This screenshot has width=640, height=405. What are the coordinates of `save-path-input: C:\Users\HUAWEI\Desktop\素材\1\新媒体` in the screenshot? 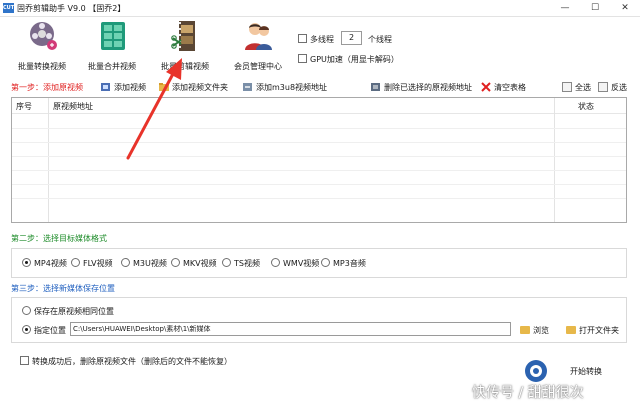 It's located at (290, 329).